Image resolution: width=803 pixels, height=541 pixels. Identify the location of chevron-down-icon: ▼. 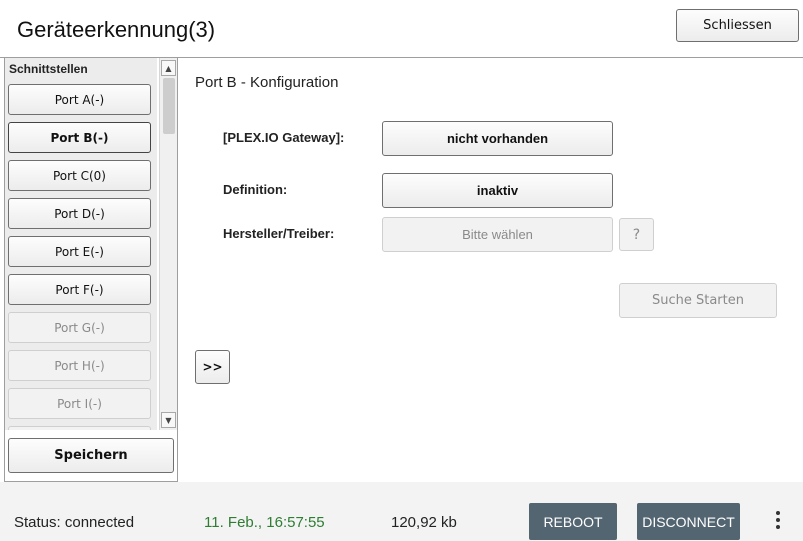
(168, 420).